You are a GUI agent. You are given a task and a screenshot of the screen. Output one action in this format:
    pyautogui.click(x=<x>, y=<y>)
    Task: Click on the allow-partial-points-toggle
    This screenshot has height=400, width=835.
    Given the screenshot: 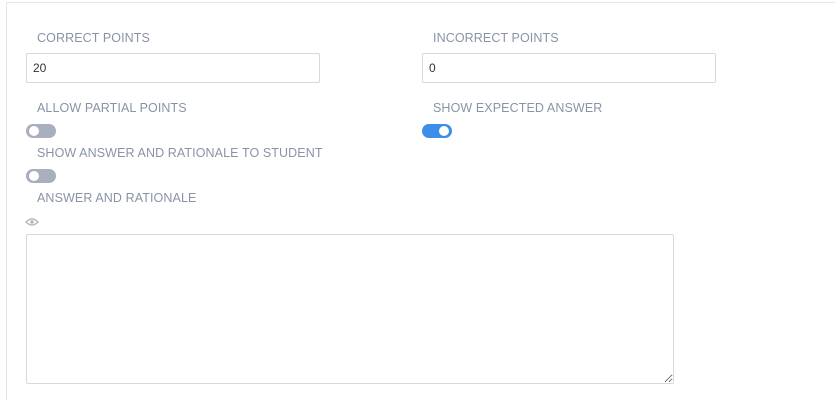 What is the action you would take?
    pyautogui.click(x=41, y=131)
    